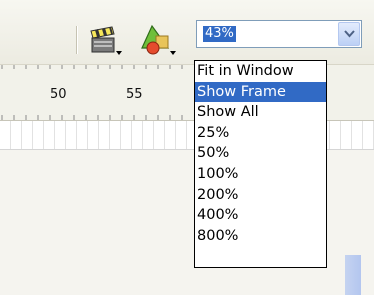 The image size is (374, 295). What do you see at coordinates (279, 34) in the screenshot?
I see `zoom-combobox: 43%` at bounding box center [279, 34].